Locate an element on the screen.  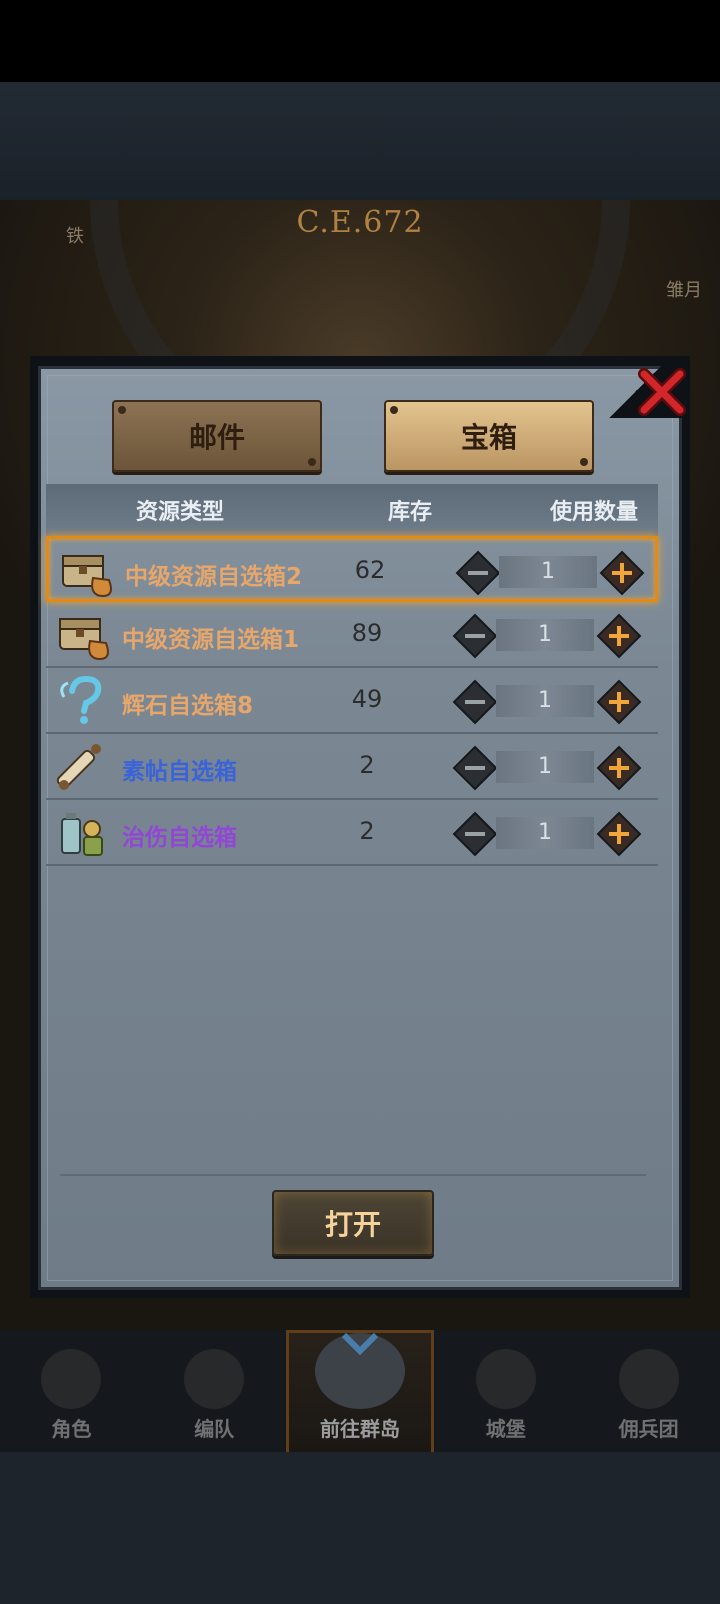
tab-mail: 邮件 is located at coordinates (217, 436).